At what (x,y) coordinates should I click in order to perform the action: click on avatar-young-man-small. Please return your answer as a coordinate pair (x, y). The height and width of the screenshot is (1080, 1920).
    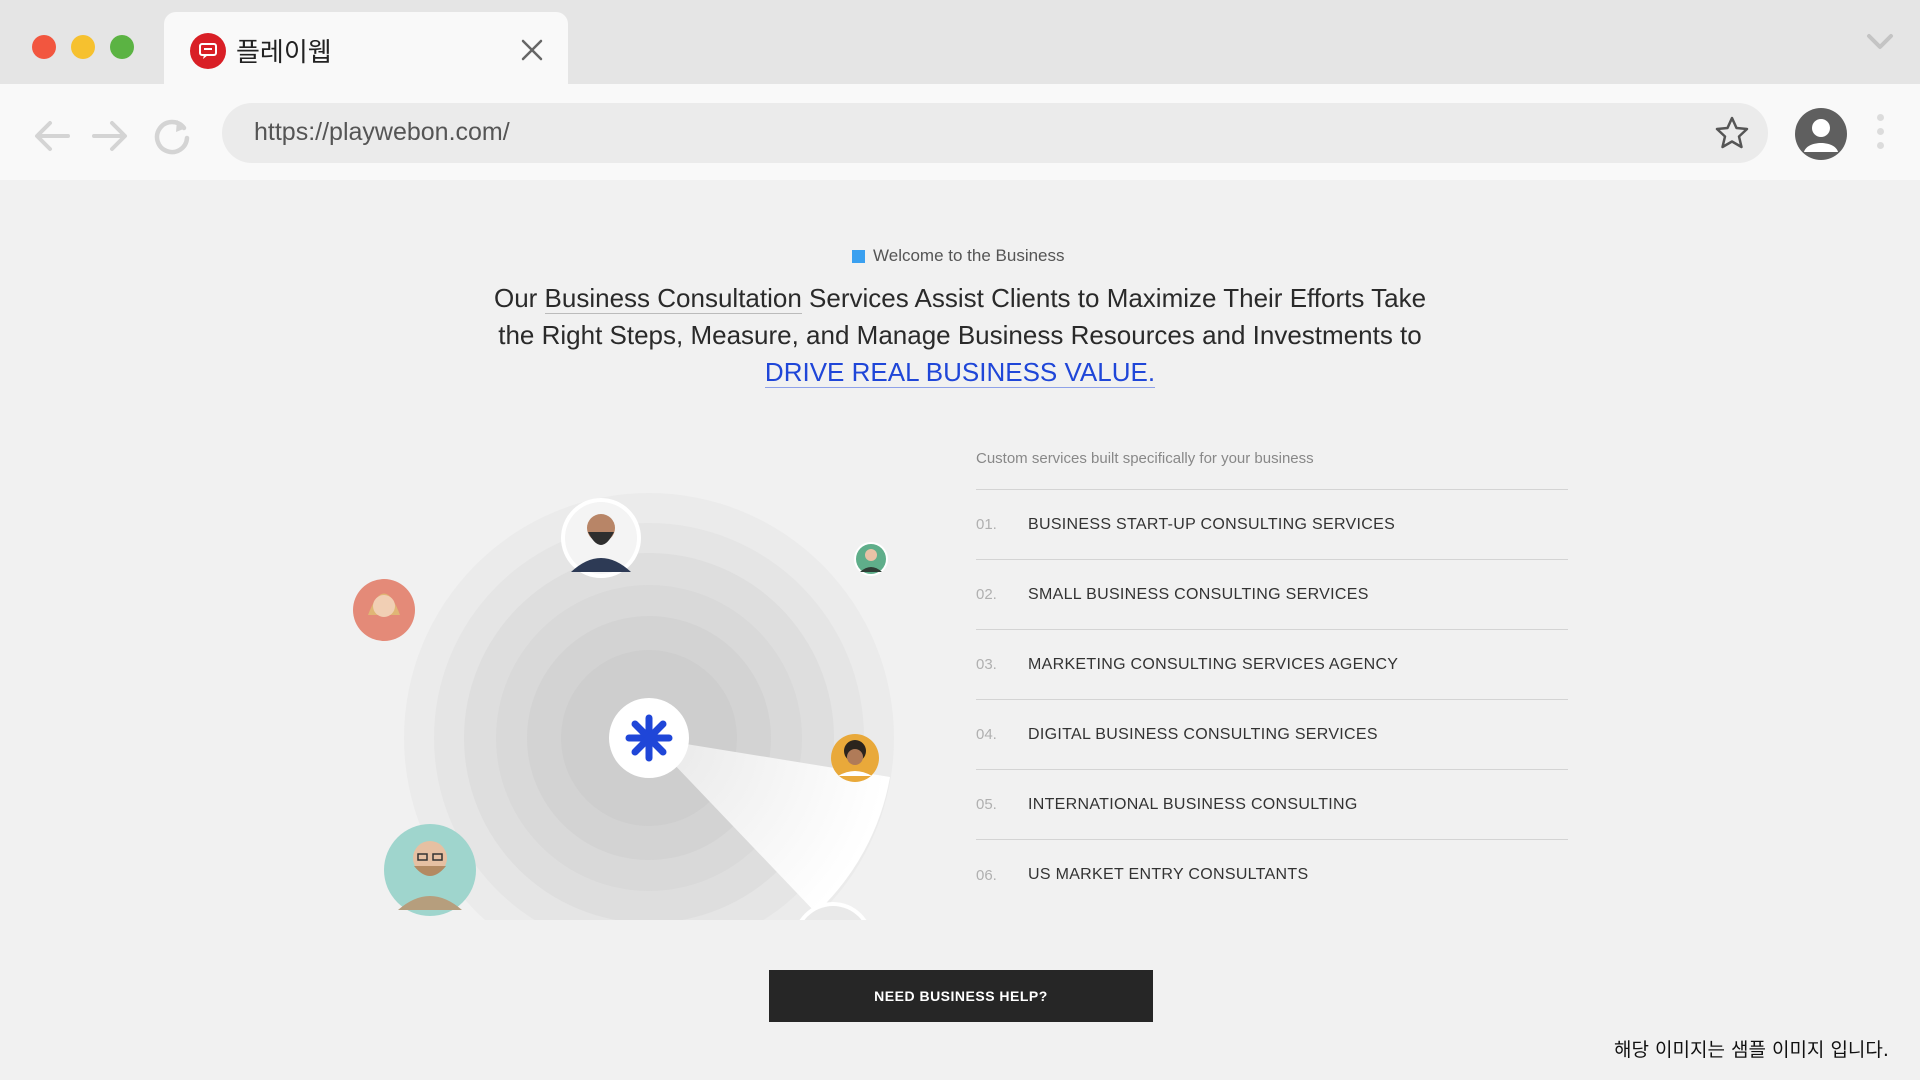
    Looking at the image, I should click on (871, 559).